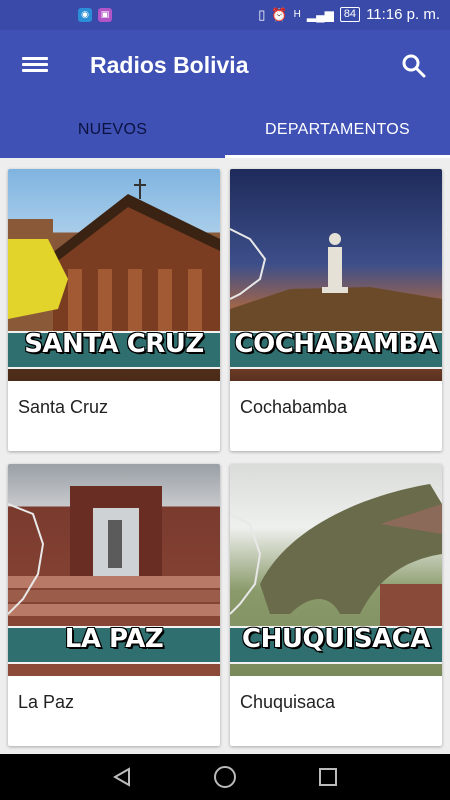 The height and width of the screenshot is (800, 450). Describe the element at coordinates (114, 344) in the screenshot. I see `banner-text: SANTA CRUZ` at that location.